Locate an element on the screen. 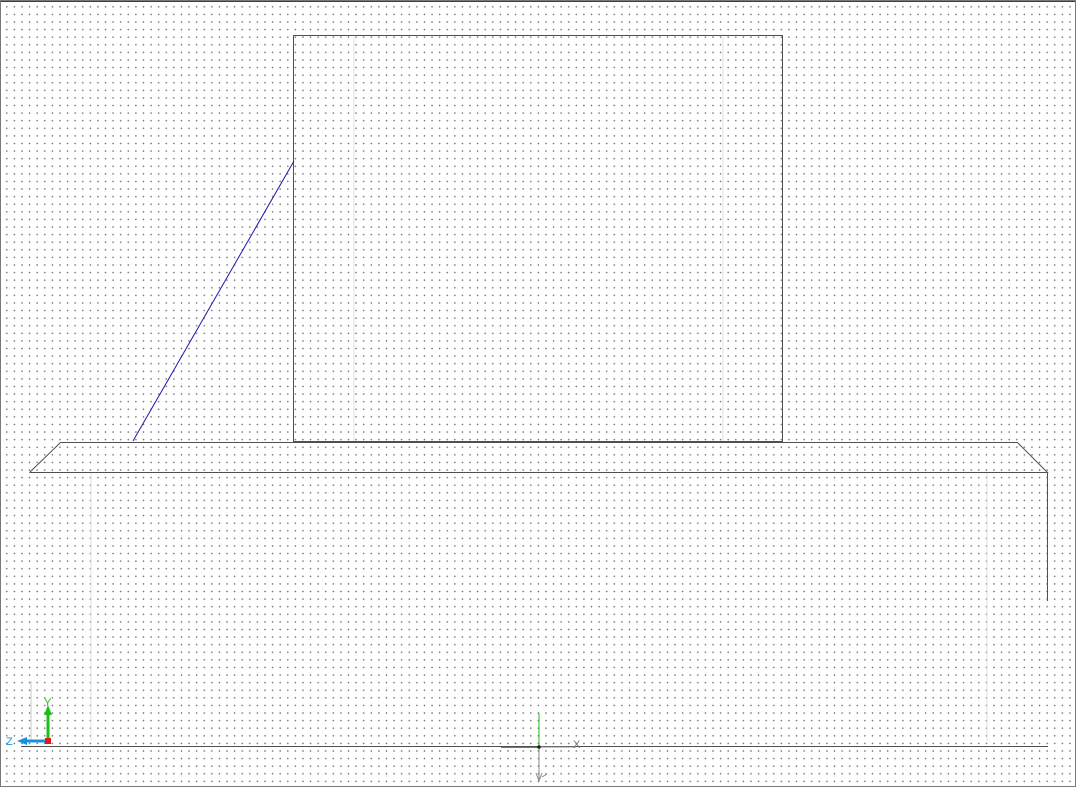 Image resolution: width=1076 pixels, height=787 pixels. triad-z-arrow is located at coordinates (22, 741).